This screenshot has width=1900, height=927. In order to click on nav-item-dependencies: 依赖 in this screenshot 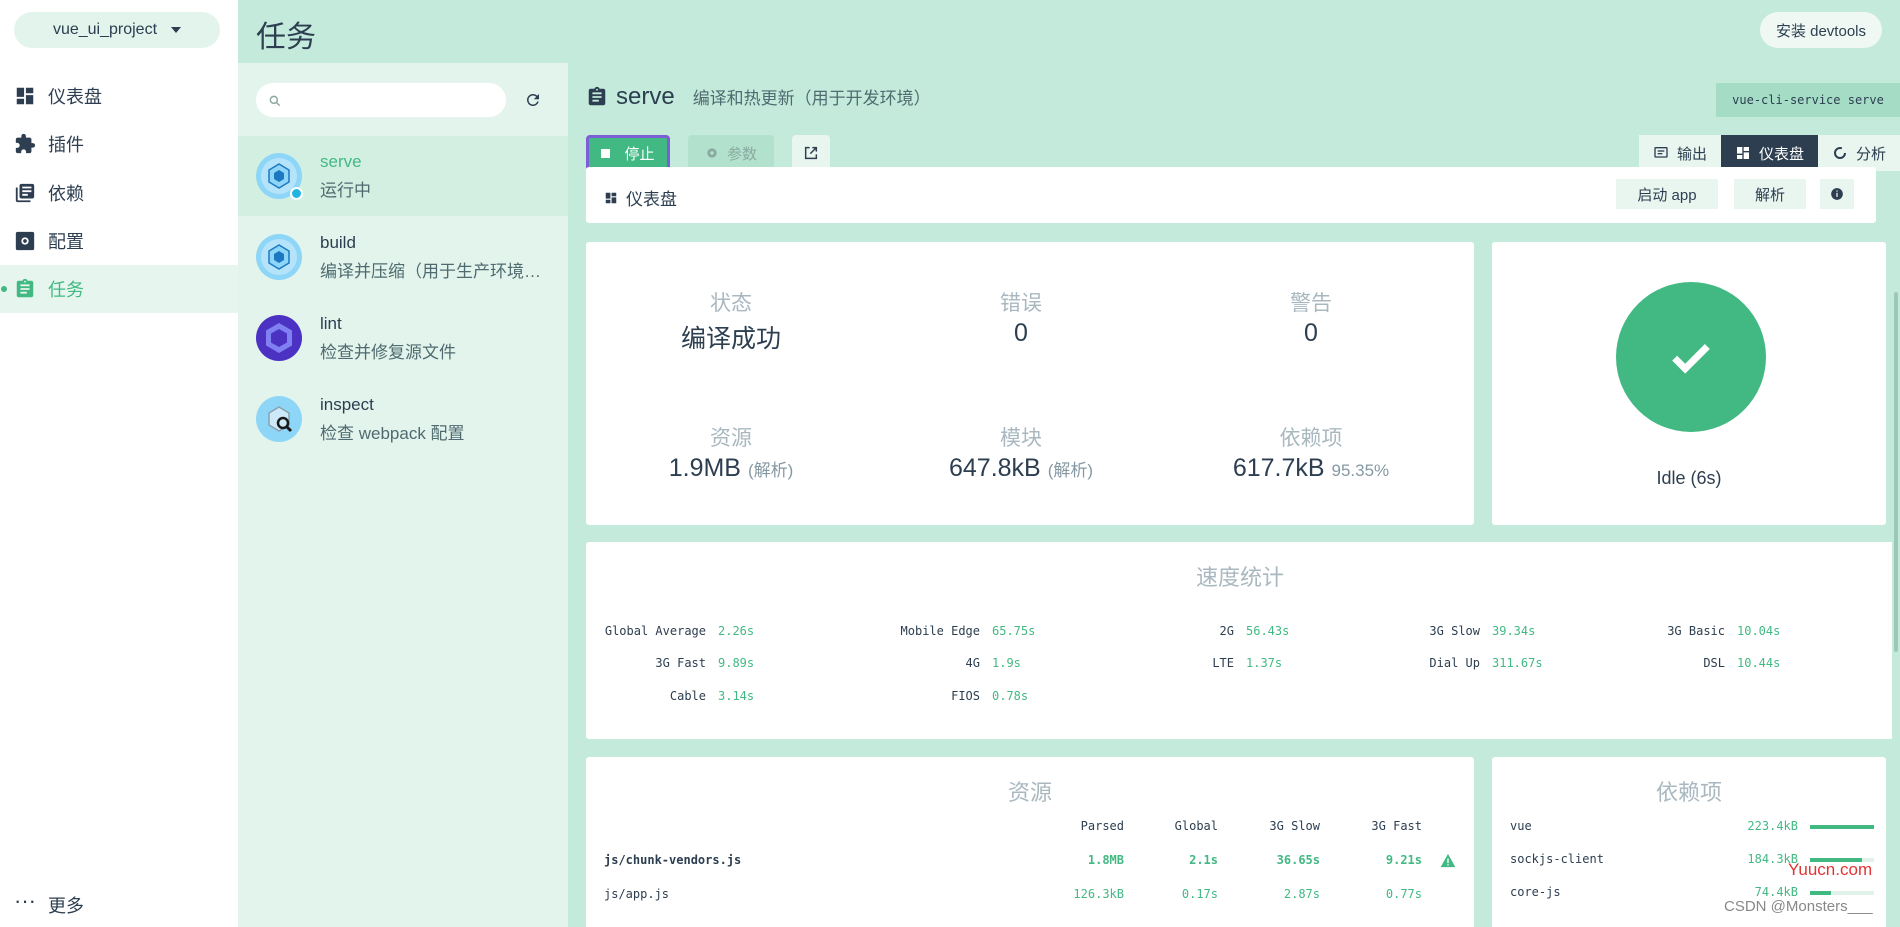, I will do `click(119, 193)`.